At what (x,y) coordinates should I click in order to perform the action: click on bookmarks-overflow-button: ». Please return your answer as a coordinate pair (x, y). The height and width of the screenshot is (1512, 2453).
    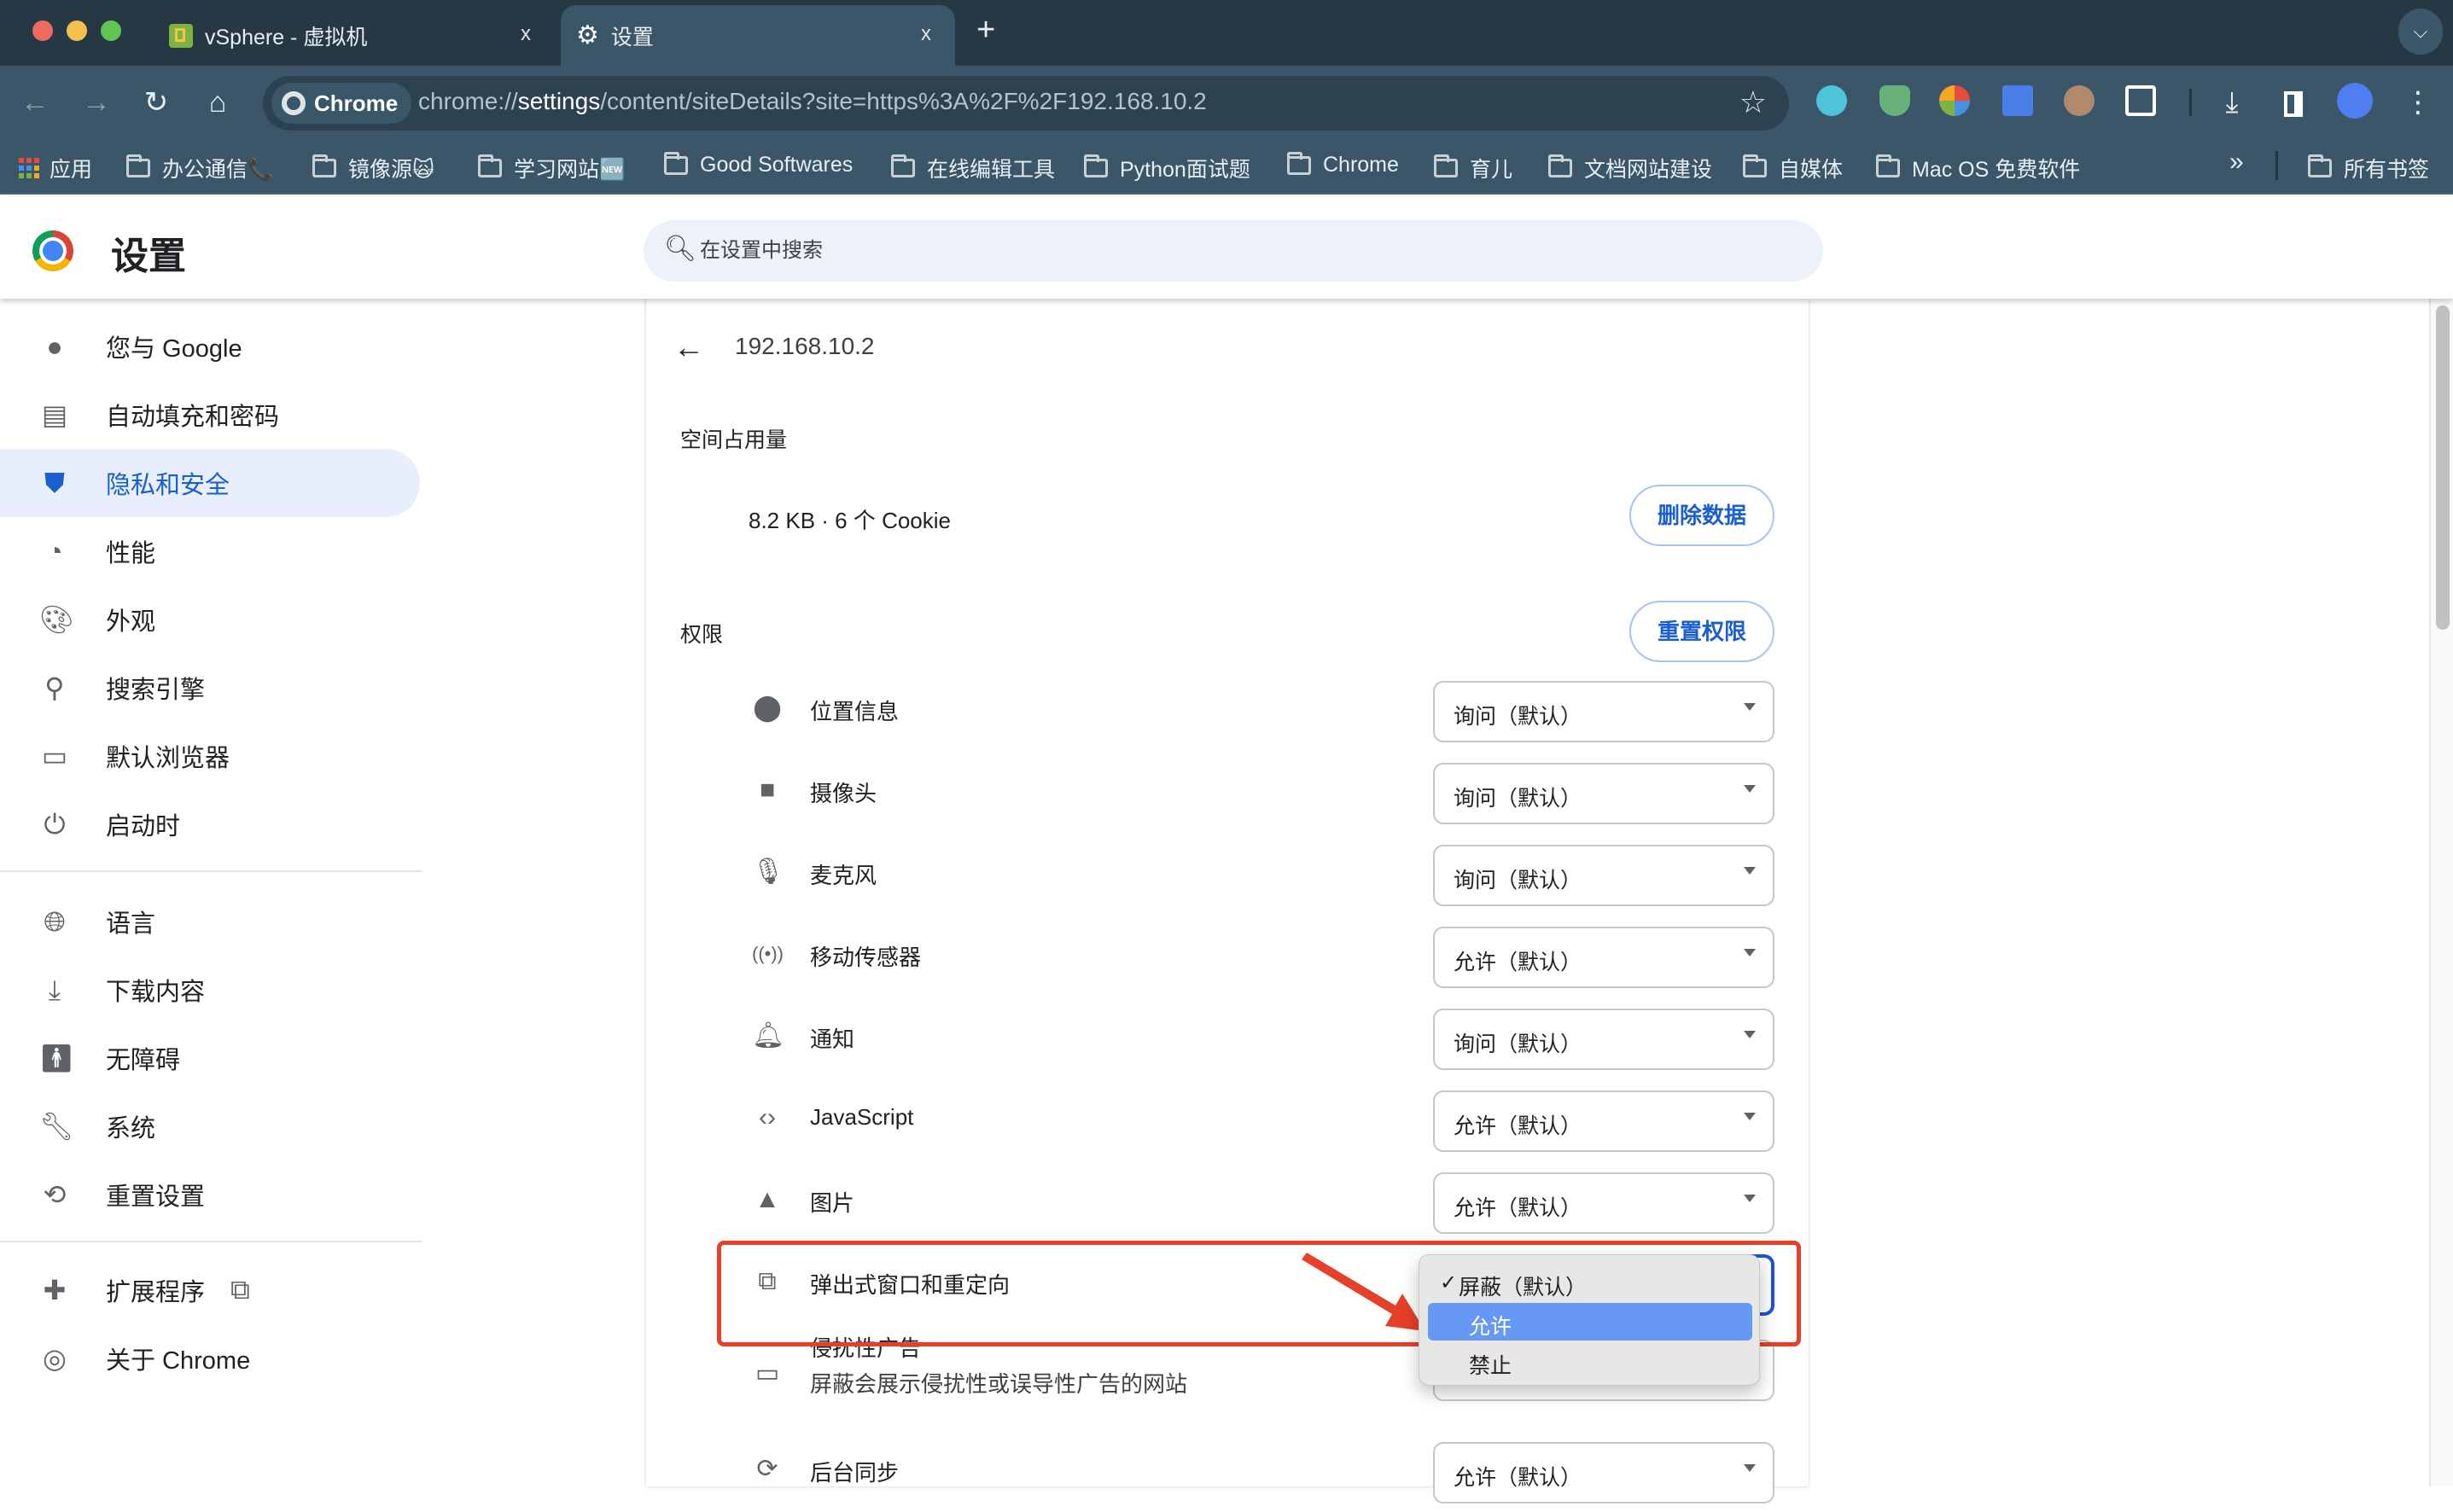
    Looking at the image, I should click on (2236, 162).